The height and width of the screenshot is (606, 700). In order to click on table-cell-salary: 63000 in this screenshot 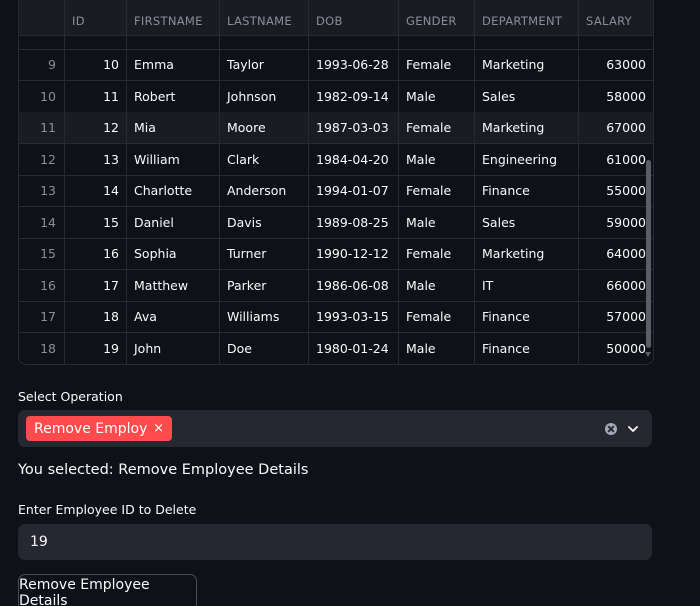, I will do `click(616, 64)`.